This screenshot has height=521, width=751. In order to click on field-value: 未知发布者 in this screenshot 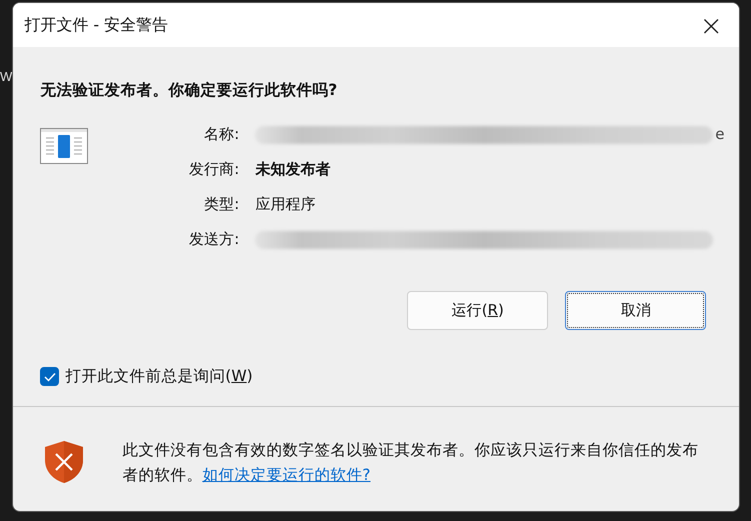, I will do `click(292, 169)`.